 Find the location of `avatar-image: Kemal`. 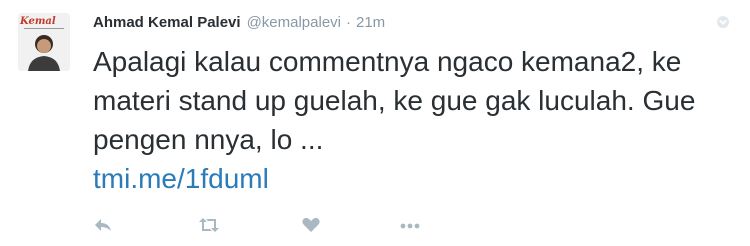

avatar-image: Kemal is located at coordinates (44, 42).